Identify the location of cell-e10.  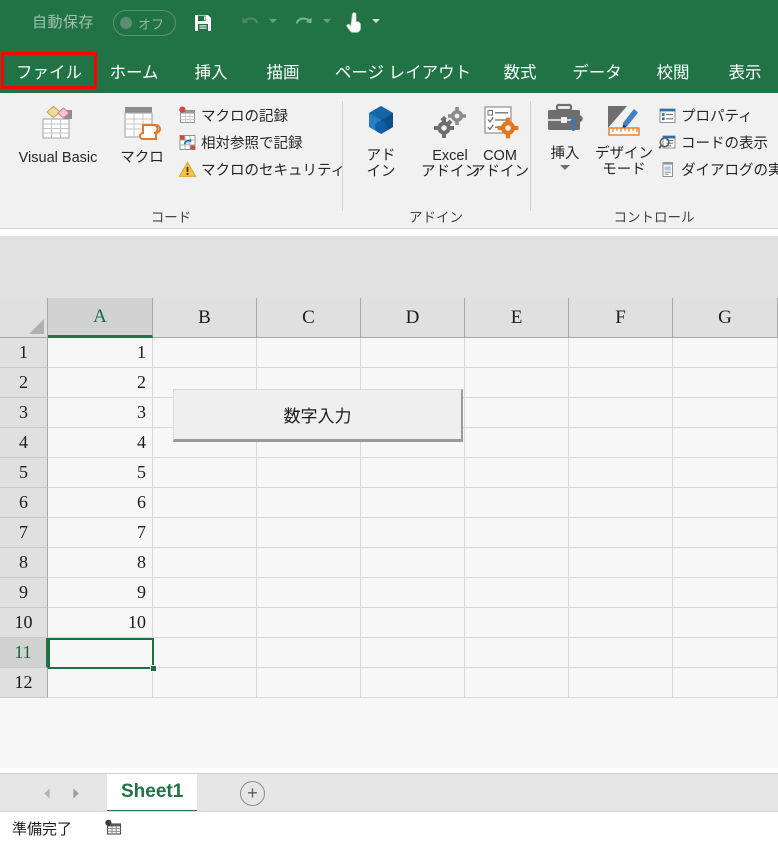
(517, 623).